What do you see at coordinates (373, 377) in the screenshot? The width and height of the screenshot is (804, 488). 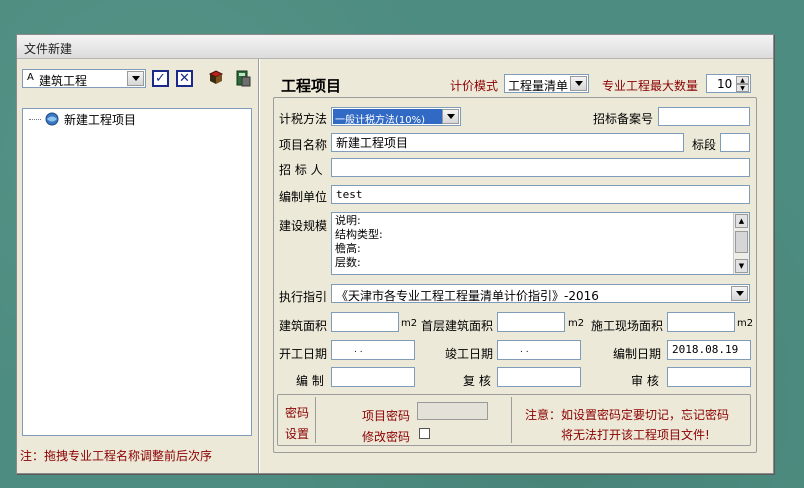 I see `compile-input` at bounding box center [373, 377].